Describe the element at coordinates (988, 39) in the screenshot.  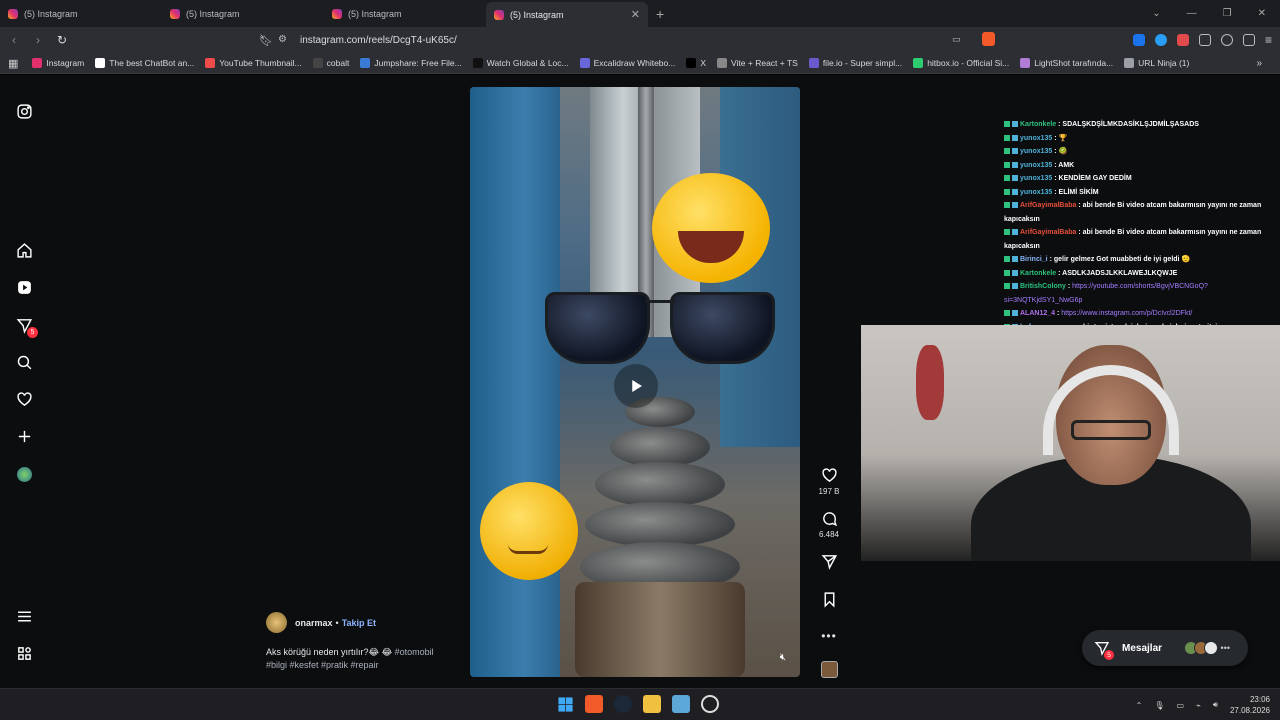
I see `brave-shields-icon` at that location.